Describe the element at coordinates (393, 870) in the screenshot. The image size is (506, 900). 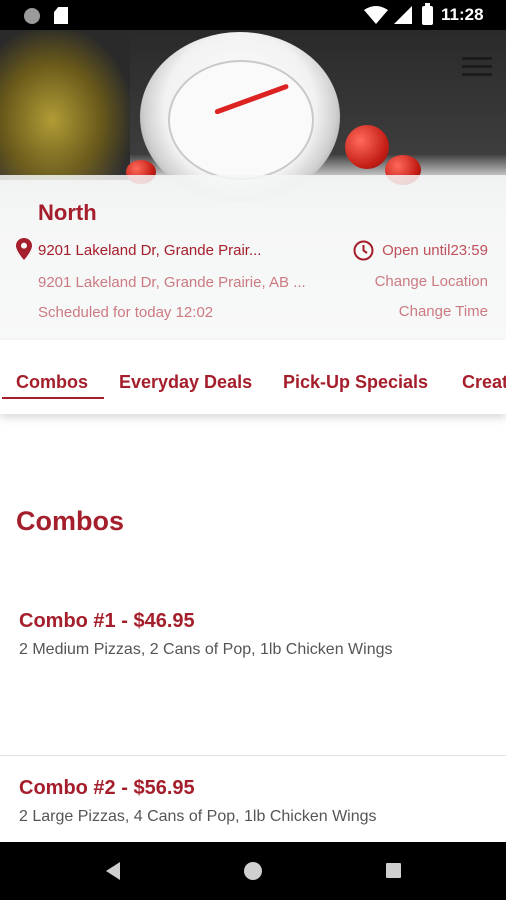
I see `recent-apps-icon` at that location.